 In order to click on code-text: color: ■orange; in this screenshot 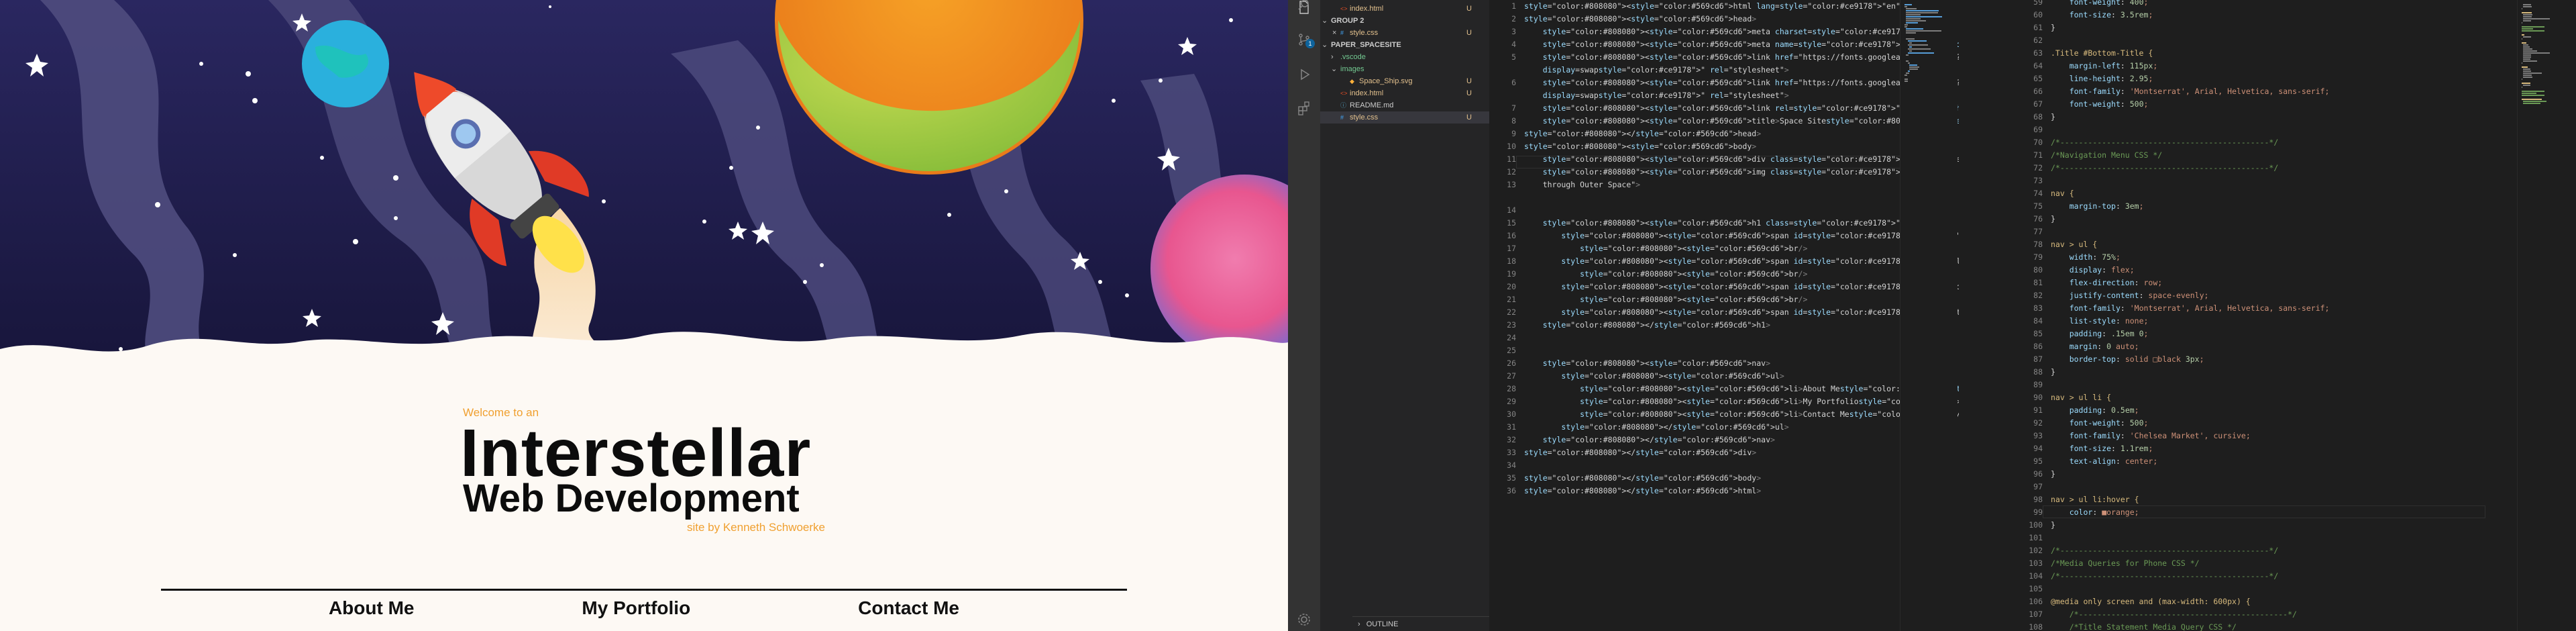, I will do `click(2104, 512)`.